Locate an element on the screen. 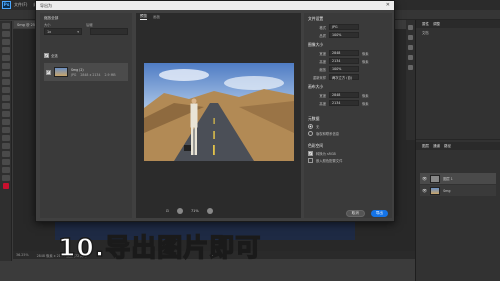 The width and height of the screenshot is (500, 281). preview-controls: ⊡ 71% is located at coordinates (189, 211).